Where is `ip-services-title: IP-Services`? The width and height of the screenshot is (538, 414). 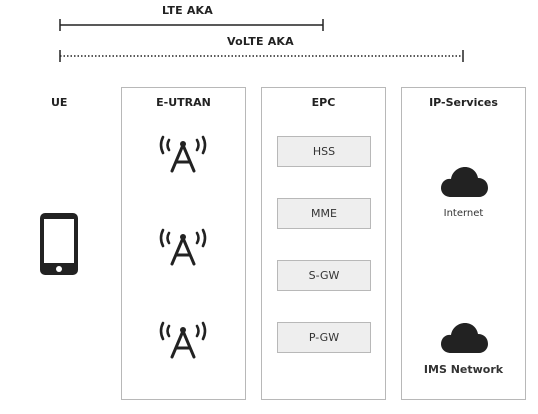
ip-services-title: IP-Services is located at coordinates (463, 102).